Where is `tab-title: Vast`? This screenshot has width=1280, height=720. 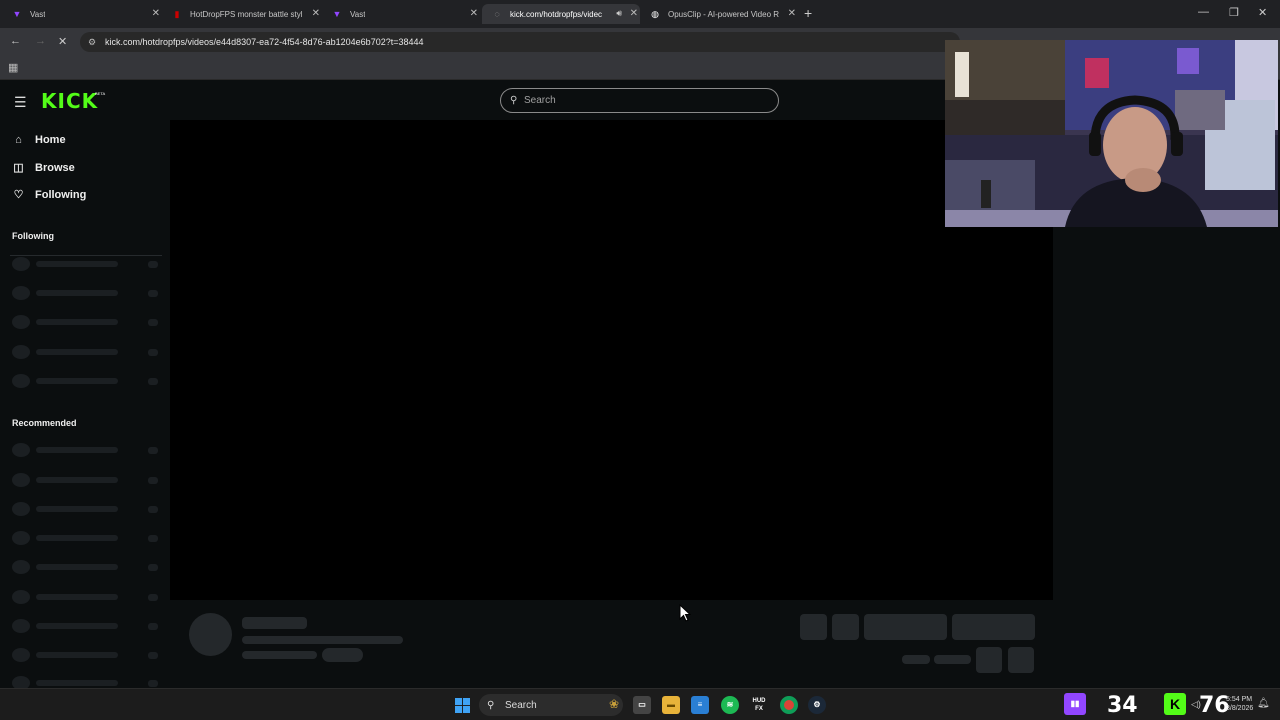
tab-title: Vast is located at coordinates (38, 14).